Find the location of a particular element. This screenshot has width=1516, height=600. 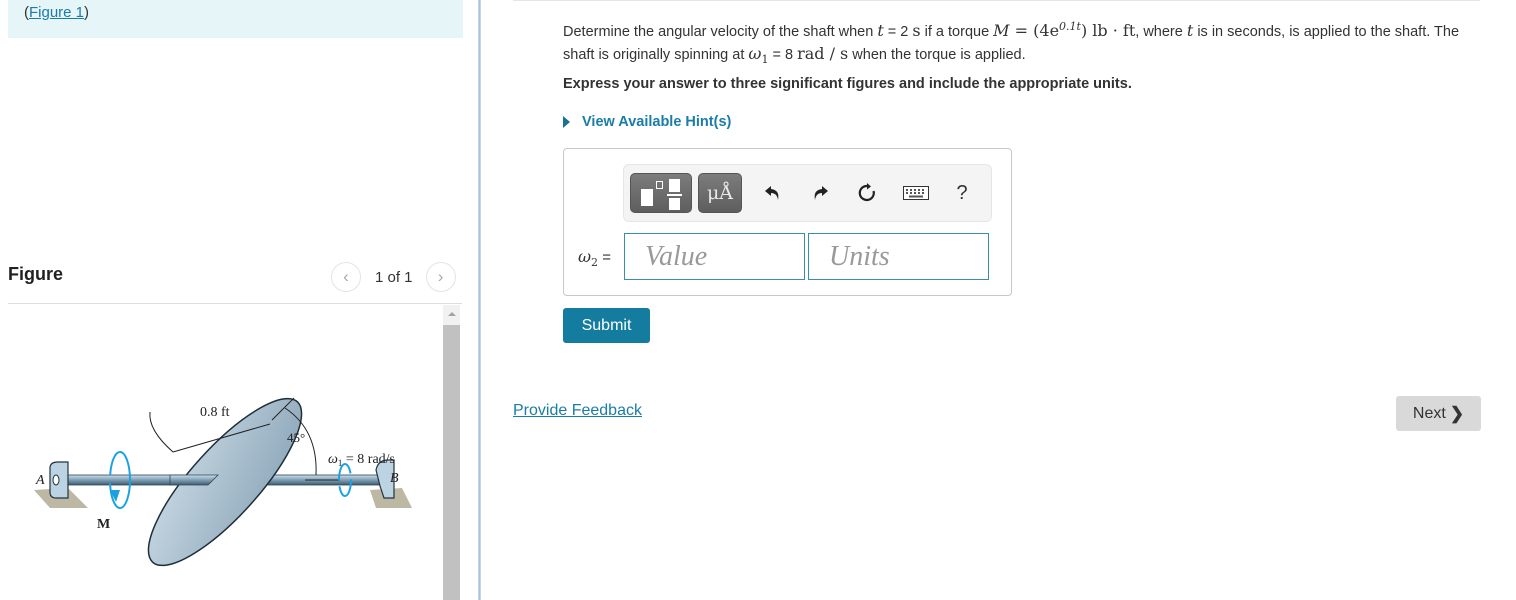

units-input: Units is located at coordinates (898, 256).